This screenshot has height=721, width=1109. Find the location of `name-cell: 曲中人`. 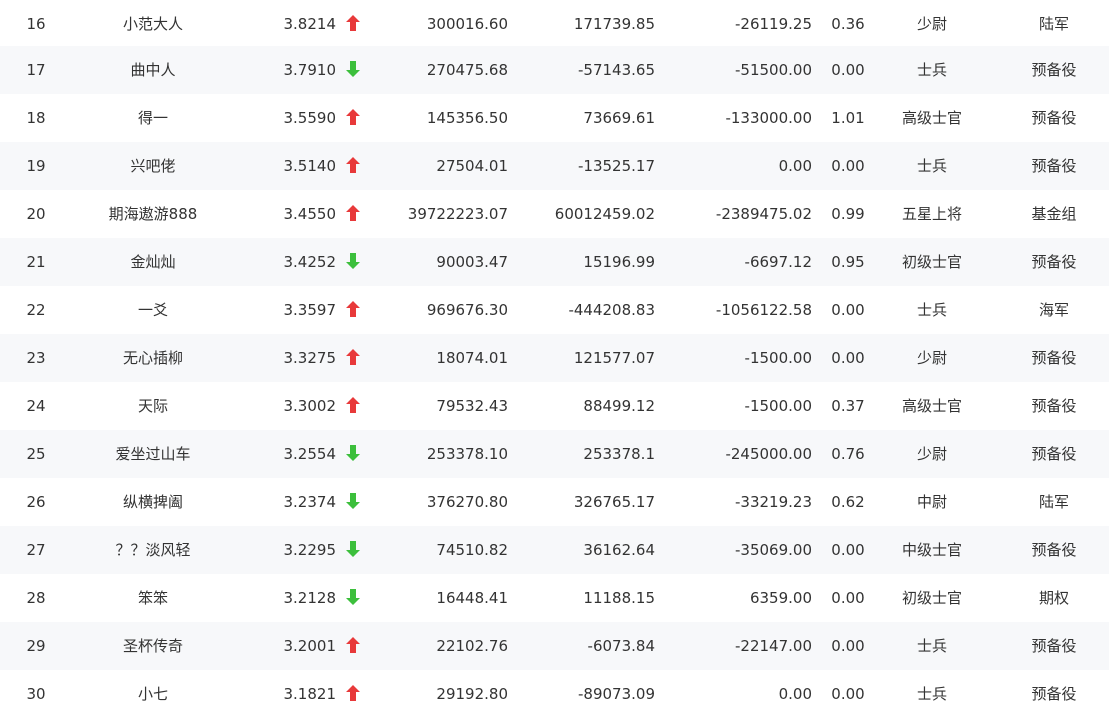

name-cell: 曲中人 is located at coordinates (153, 70).